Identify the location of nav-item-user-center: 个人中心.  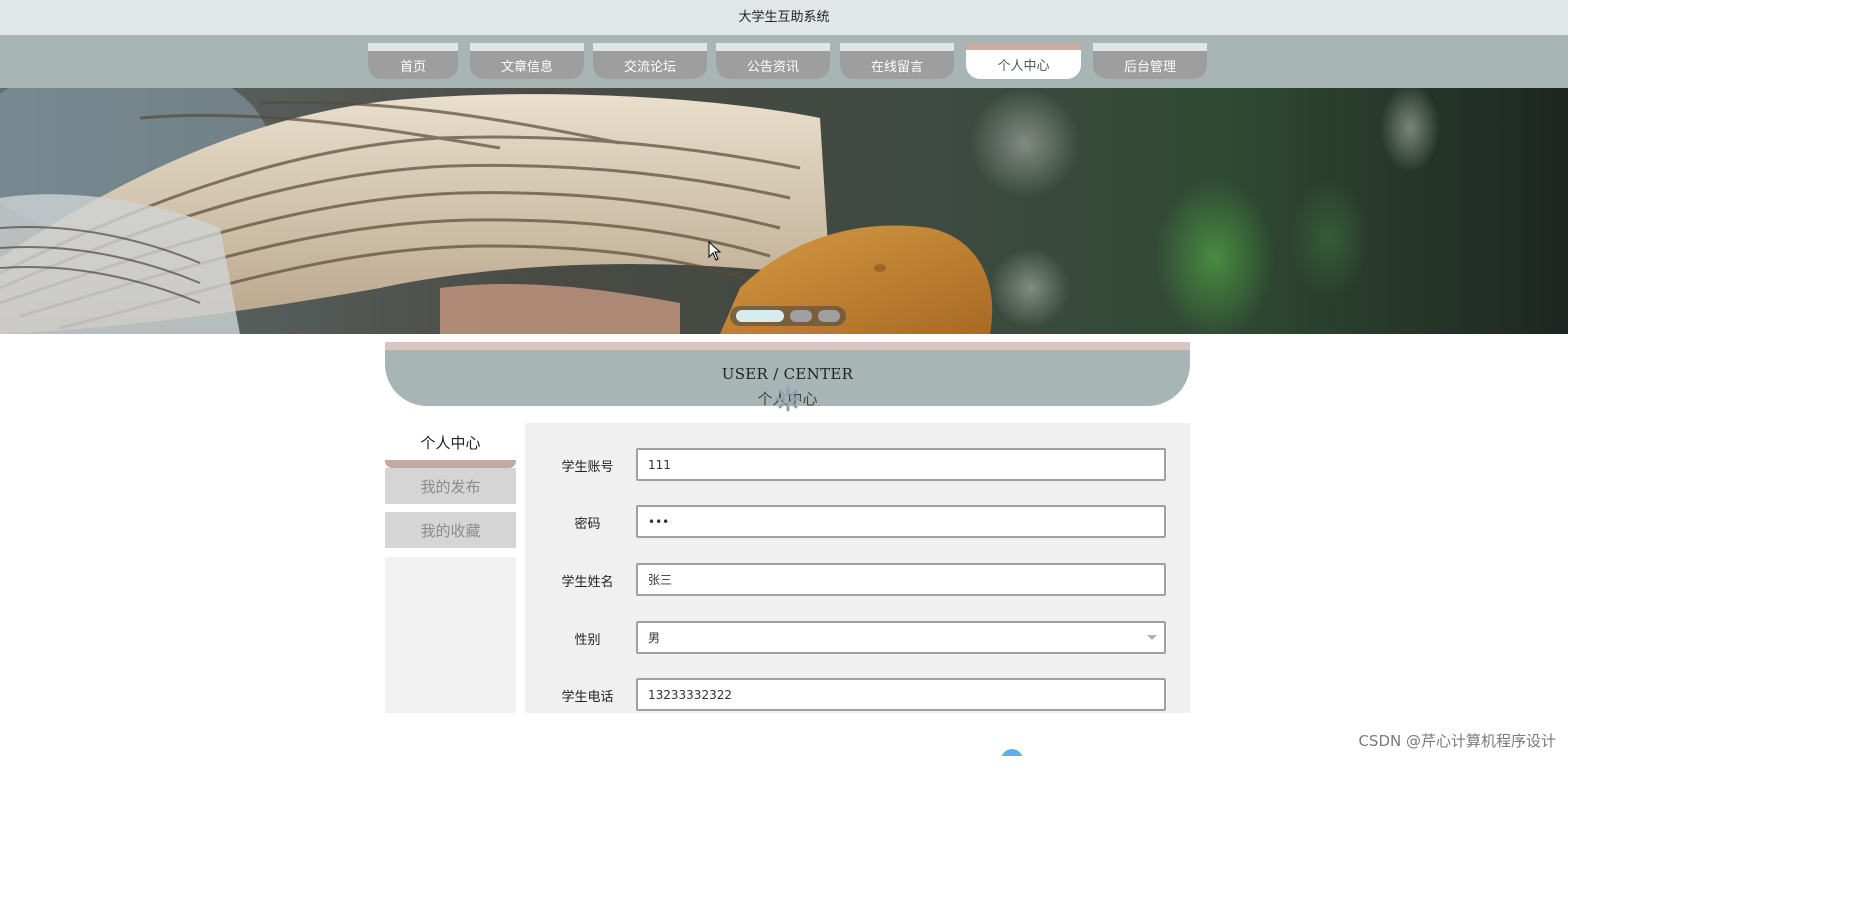
(1023, 61).